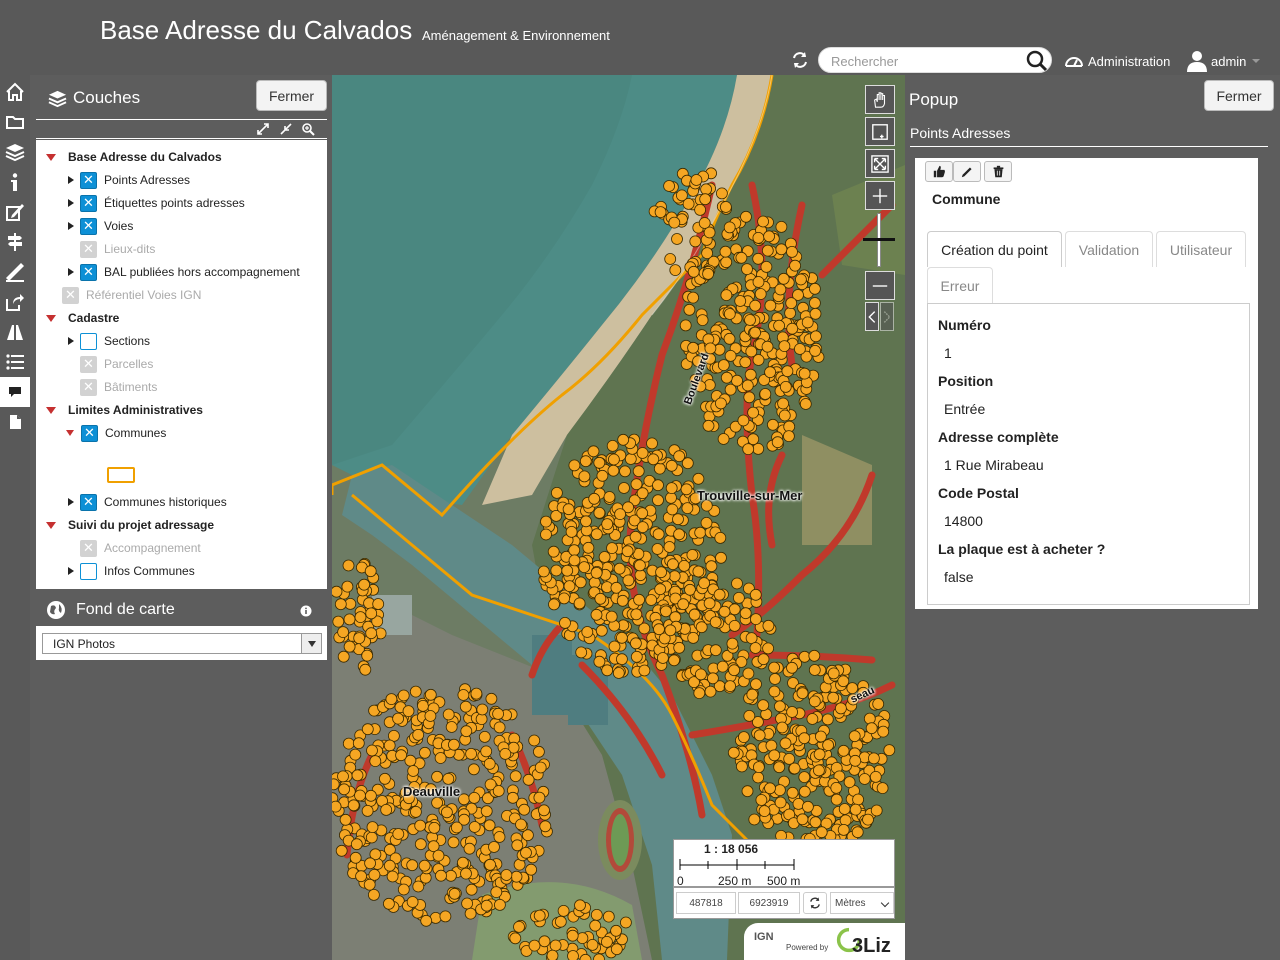 The height and width of the screenshot is (960, 1280). What do you see at coordinates (15, 272) in the screenshot?
I see `measure-button` at bounding box center [15, 272].